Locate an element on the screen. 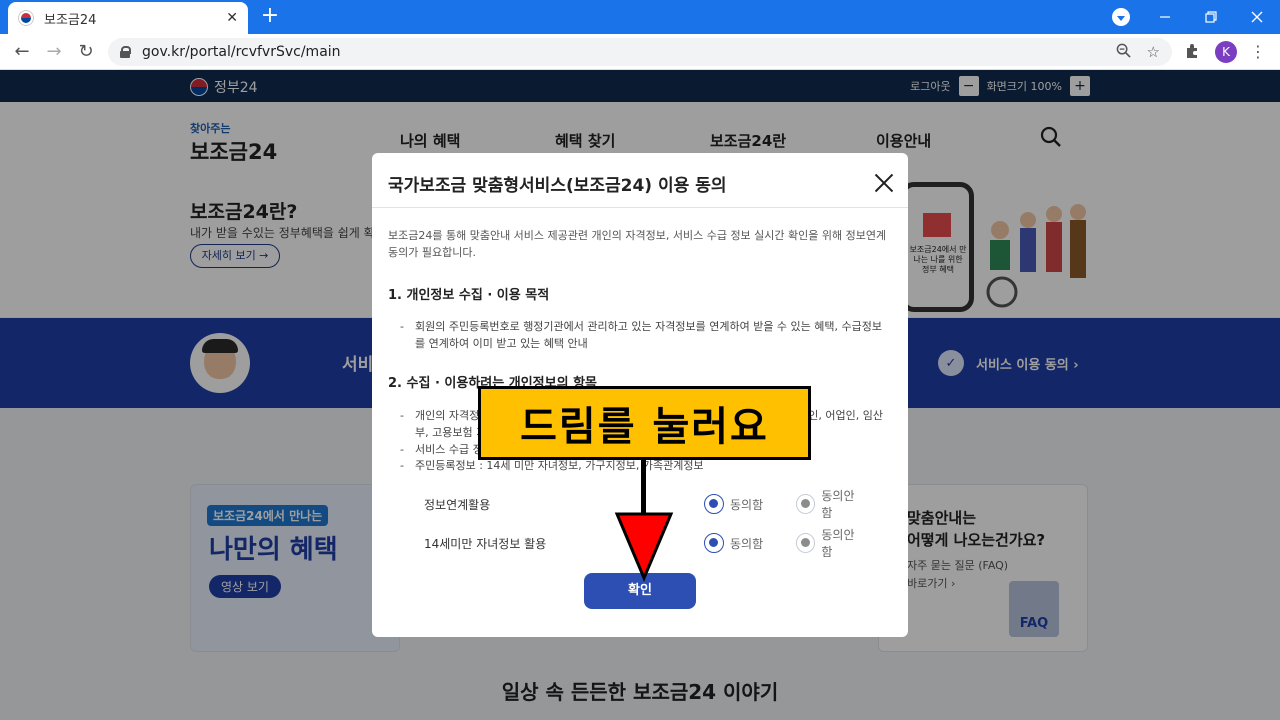 The width and height of the screenshot is (1280, 720). zoom-icon is located at coordinates (1123, 52).